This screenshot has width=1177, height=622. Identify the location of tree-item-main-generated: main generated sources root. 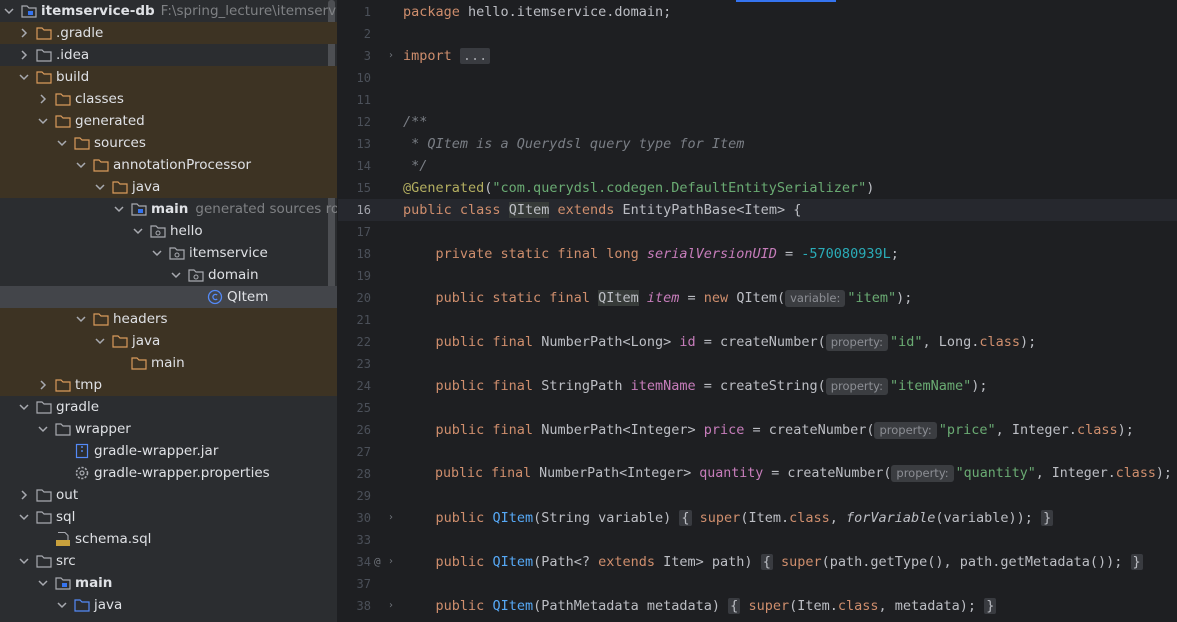
(168, 209).